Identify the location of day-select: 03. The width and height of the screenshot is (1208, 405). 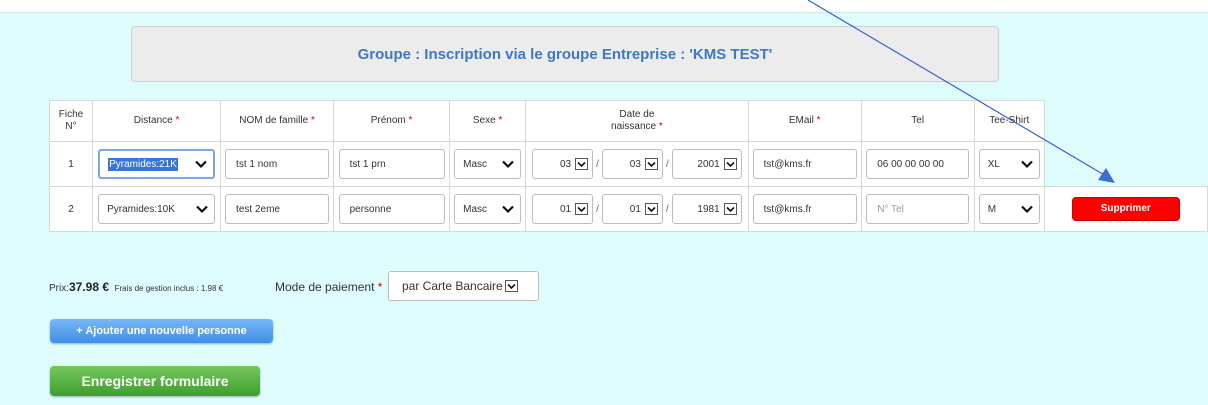
(563, 164).